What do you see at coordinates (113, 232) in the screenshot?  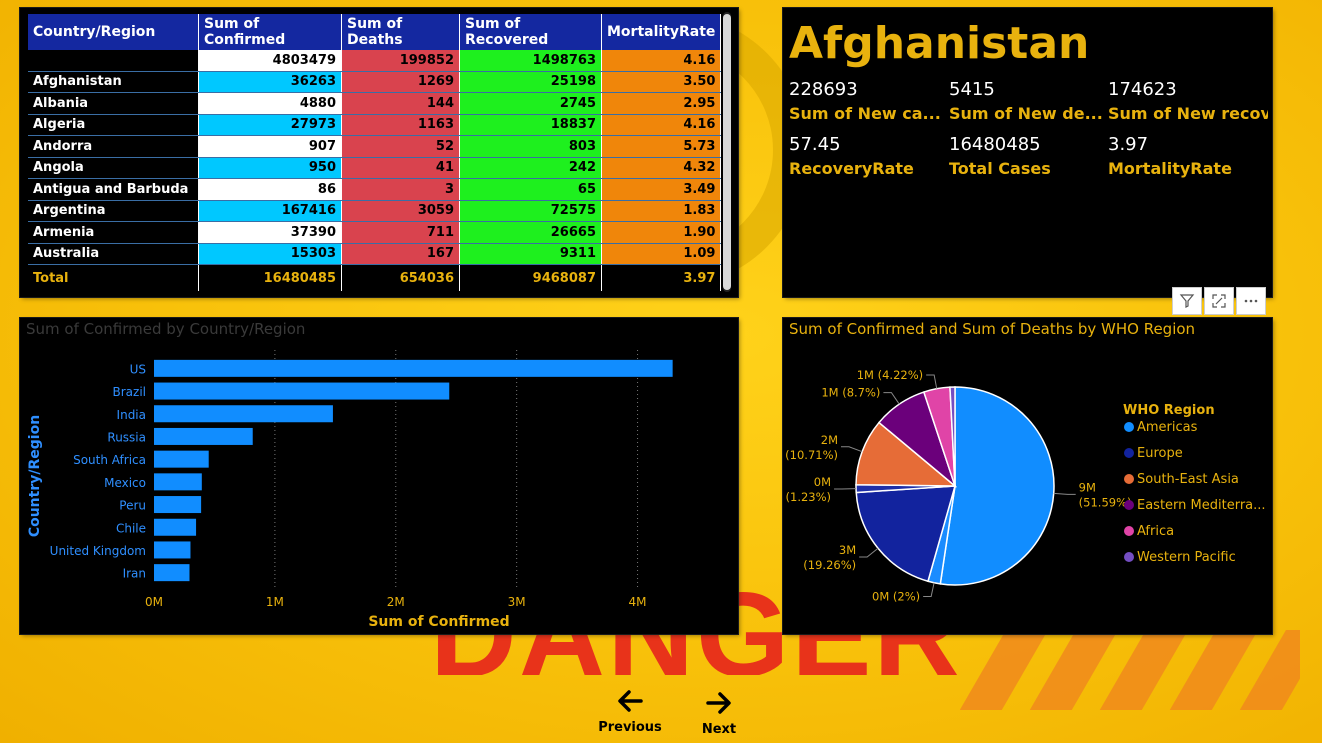 I see `cell-country: Armenia` at bounding box center [113, 232].